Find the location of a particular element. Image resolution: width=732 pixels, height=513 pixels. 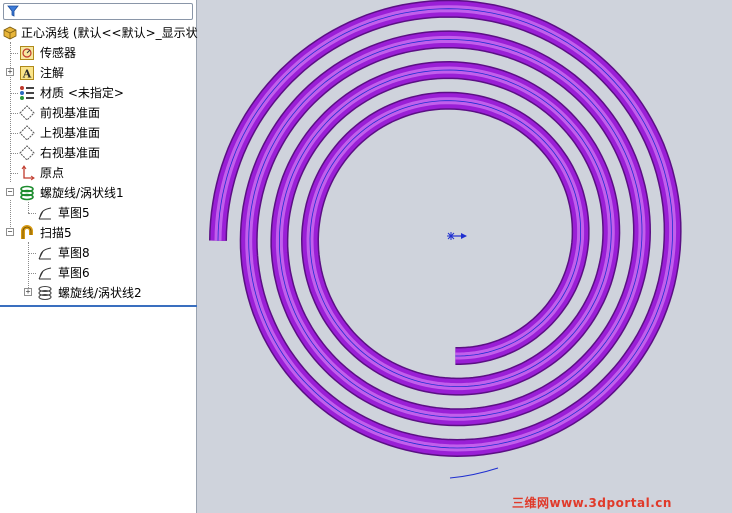

tree-item-top-plane: 上视基准面 is located at coordinates (98, 133).